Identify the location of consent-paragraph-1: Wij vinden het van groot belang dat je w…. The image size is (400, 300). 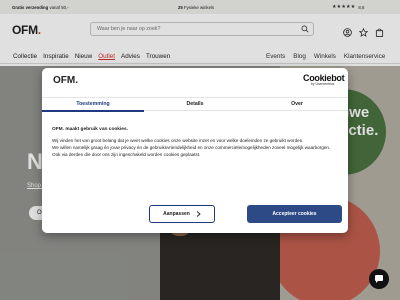
(178, 140).